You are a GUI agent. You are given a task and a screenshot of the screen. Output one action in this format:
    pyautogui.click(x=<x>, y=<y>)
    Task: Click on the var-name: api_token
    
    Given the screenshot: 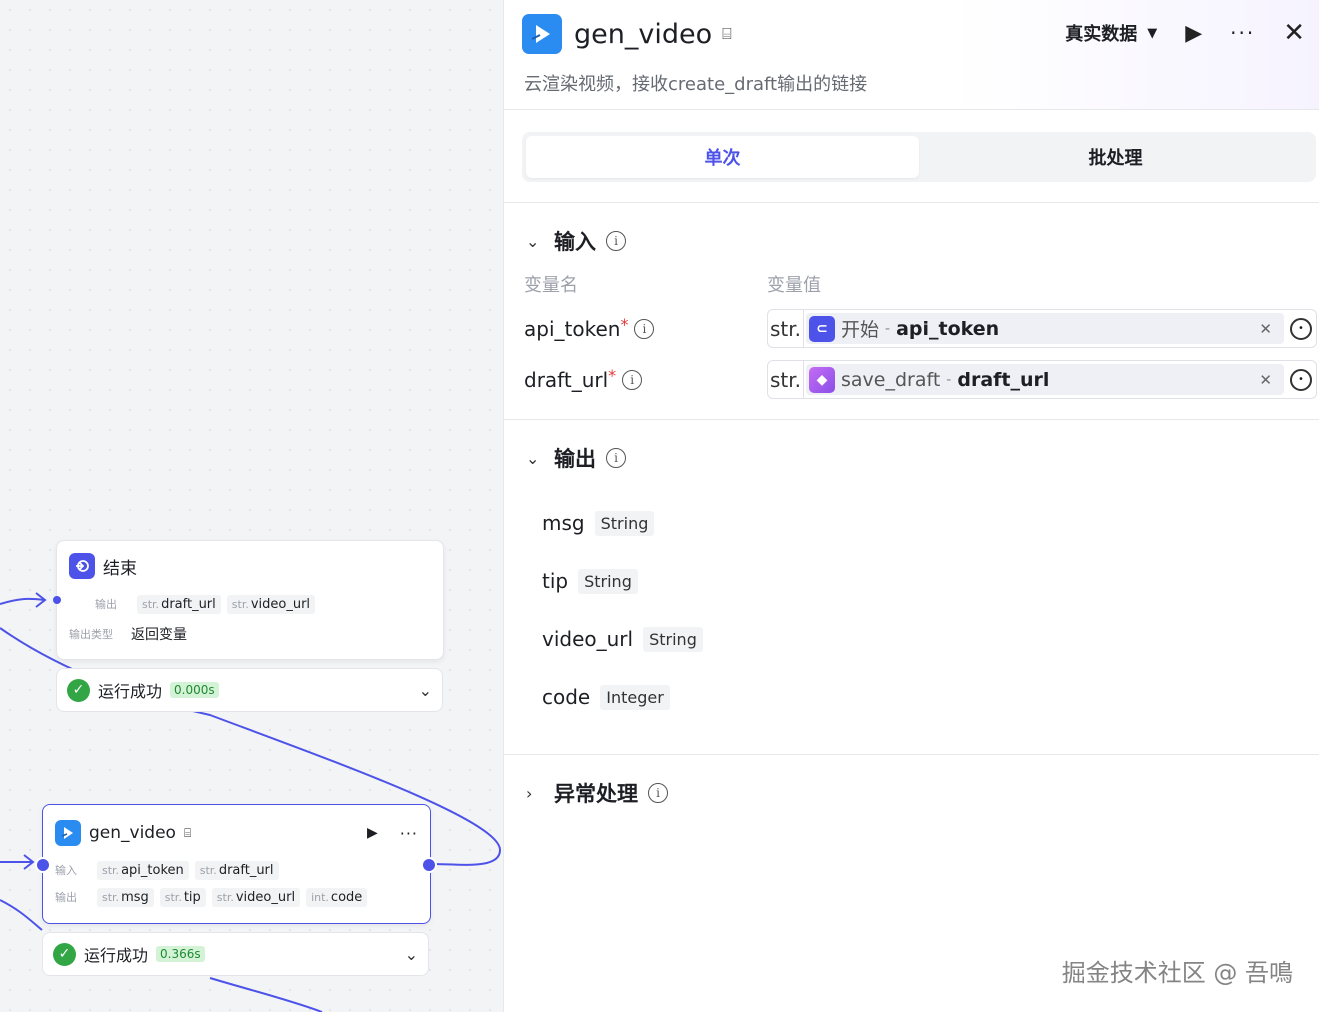 What is the action you would take?
    pyautogui.click(x=572, y=328)
    